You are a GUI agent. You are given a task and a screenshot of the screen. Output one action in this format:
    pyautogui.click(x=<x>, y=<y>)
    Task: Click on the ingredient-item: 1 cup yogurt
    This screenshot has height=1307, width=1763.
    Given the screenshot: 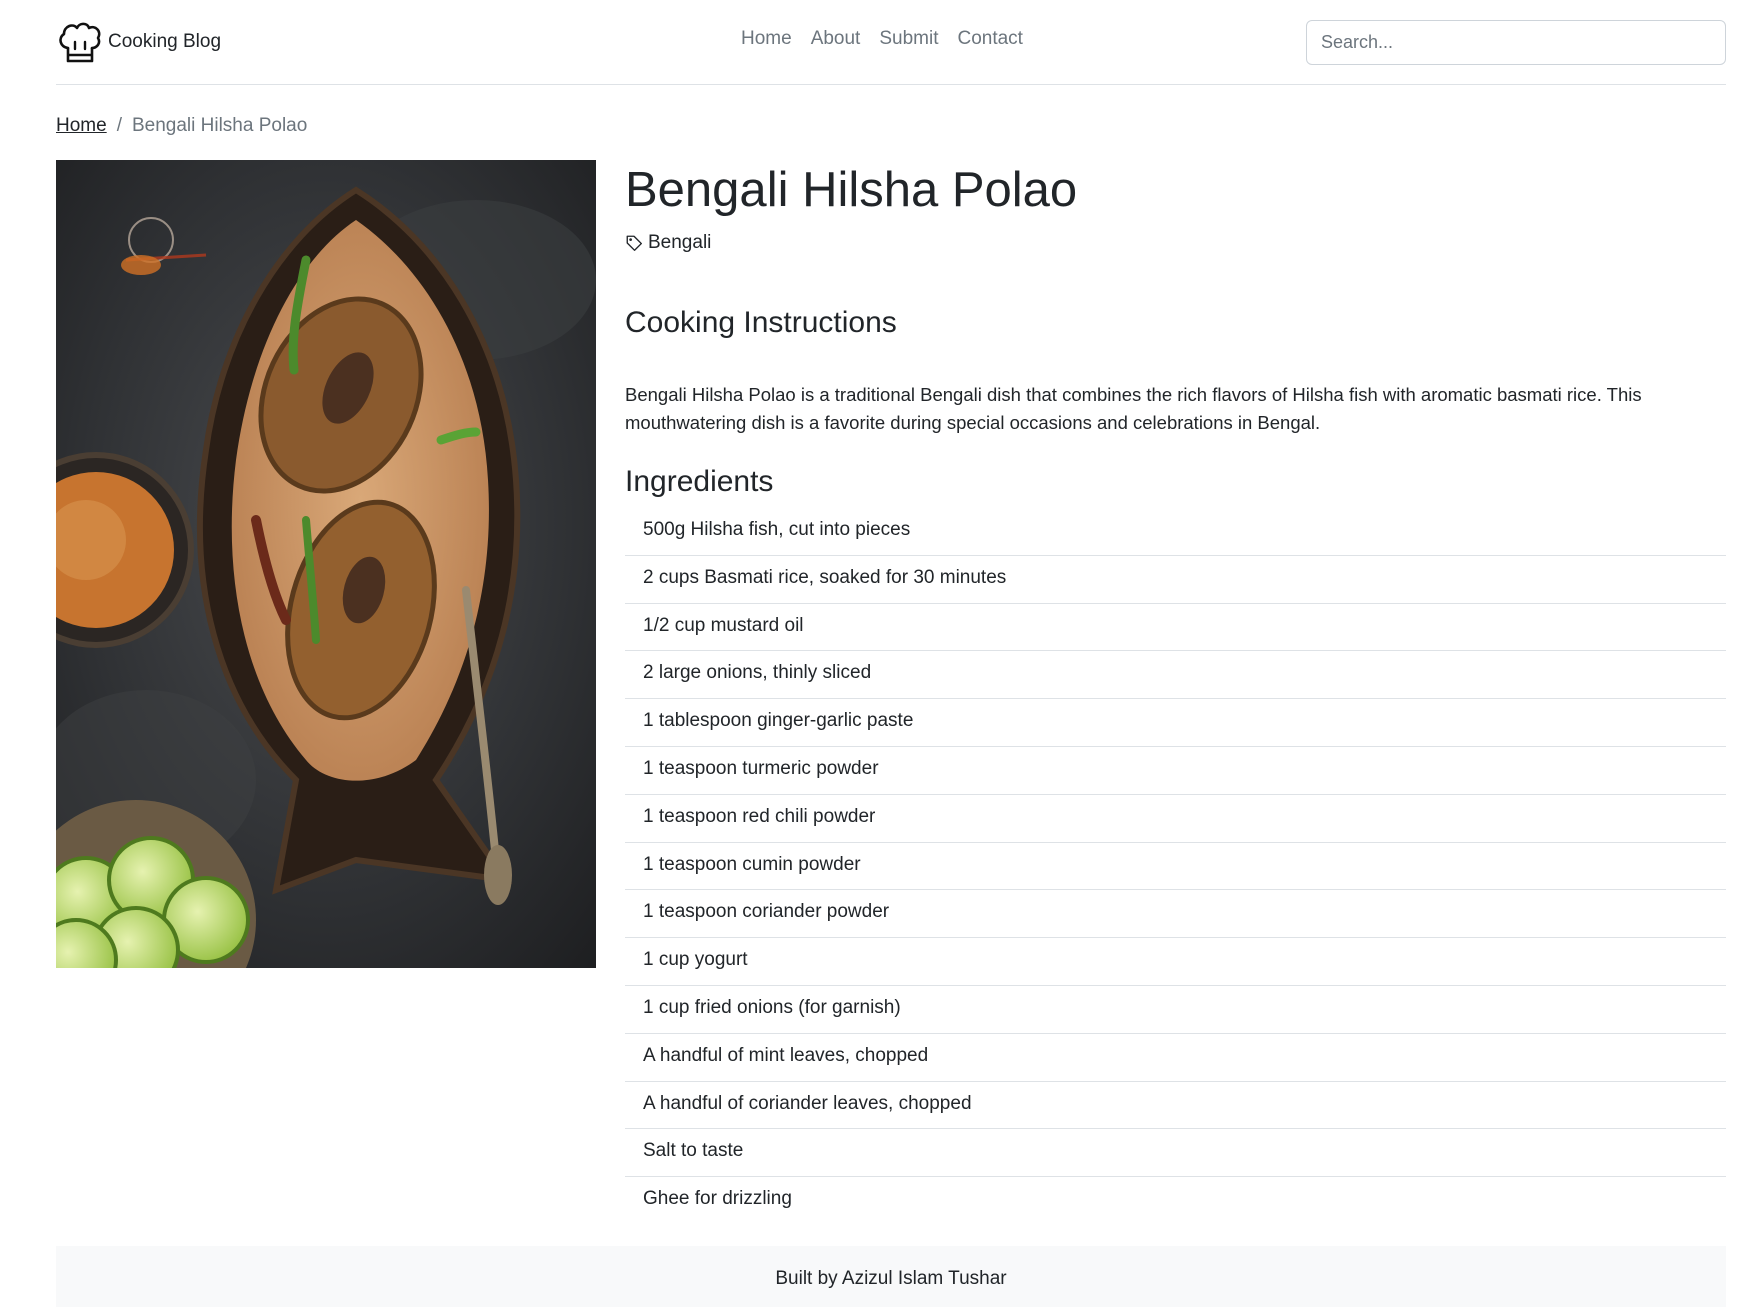 What is the action you would take?
    pyautogui.click(x=1175, y=962)
    